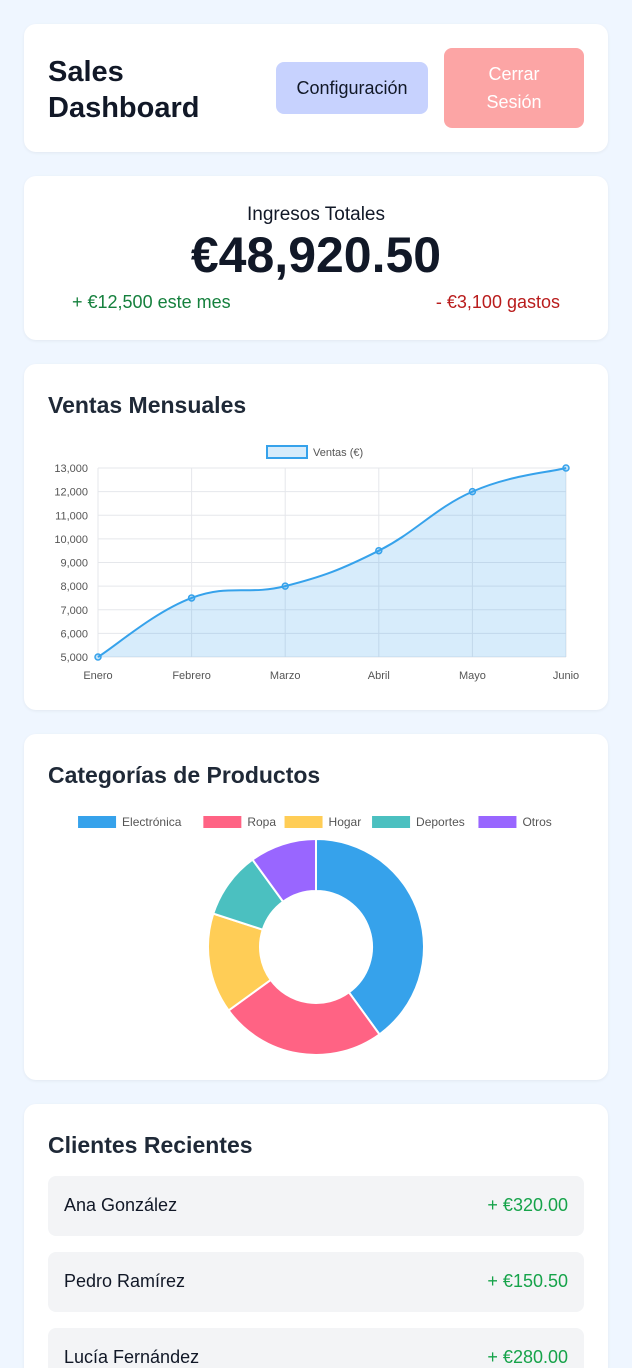 The height and width of the screenshot is (1368, 632). Describe the element at coordinates (71, 516) in the screenshot. I see `y-tick-label: 11,000` at that location.